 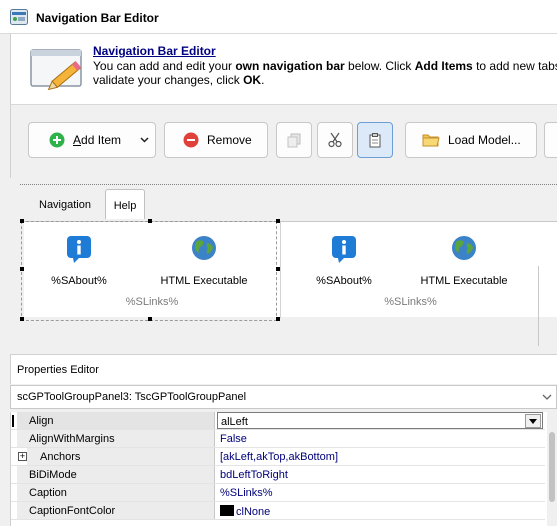 I want to click on caret-down-icon, so click(x=533, y=421).